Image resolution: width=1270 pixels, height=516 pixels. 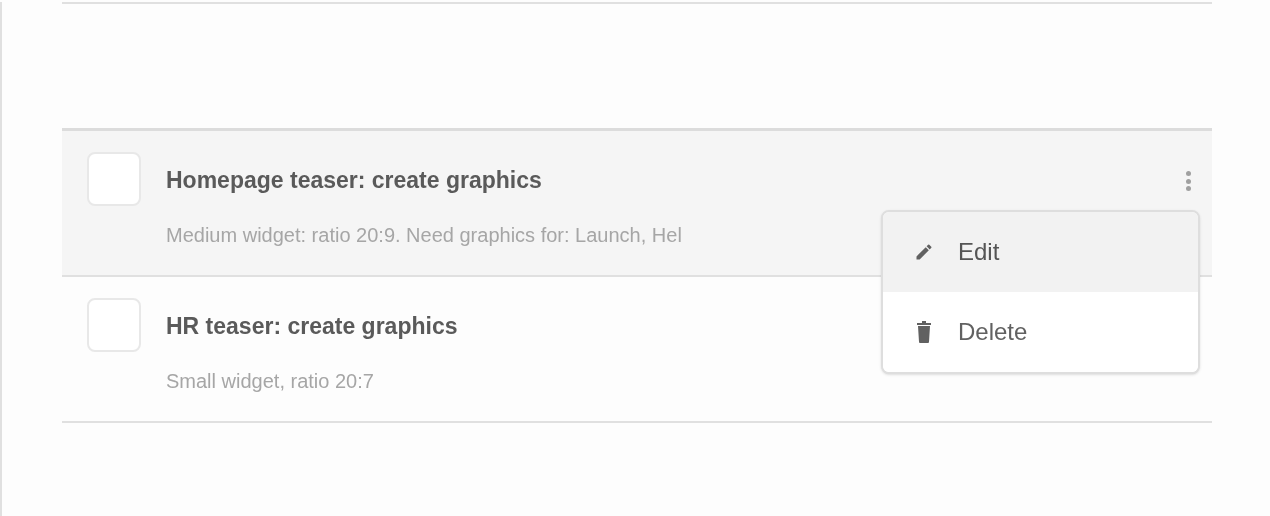 What do you see at coordinates (424, 235) in the screenshot?
I see `task-description: Medium widget: ratio 20:9. Need graphics for: Launch, Hel` at bounding box center [424, 235].